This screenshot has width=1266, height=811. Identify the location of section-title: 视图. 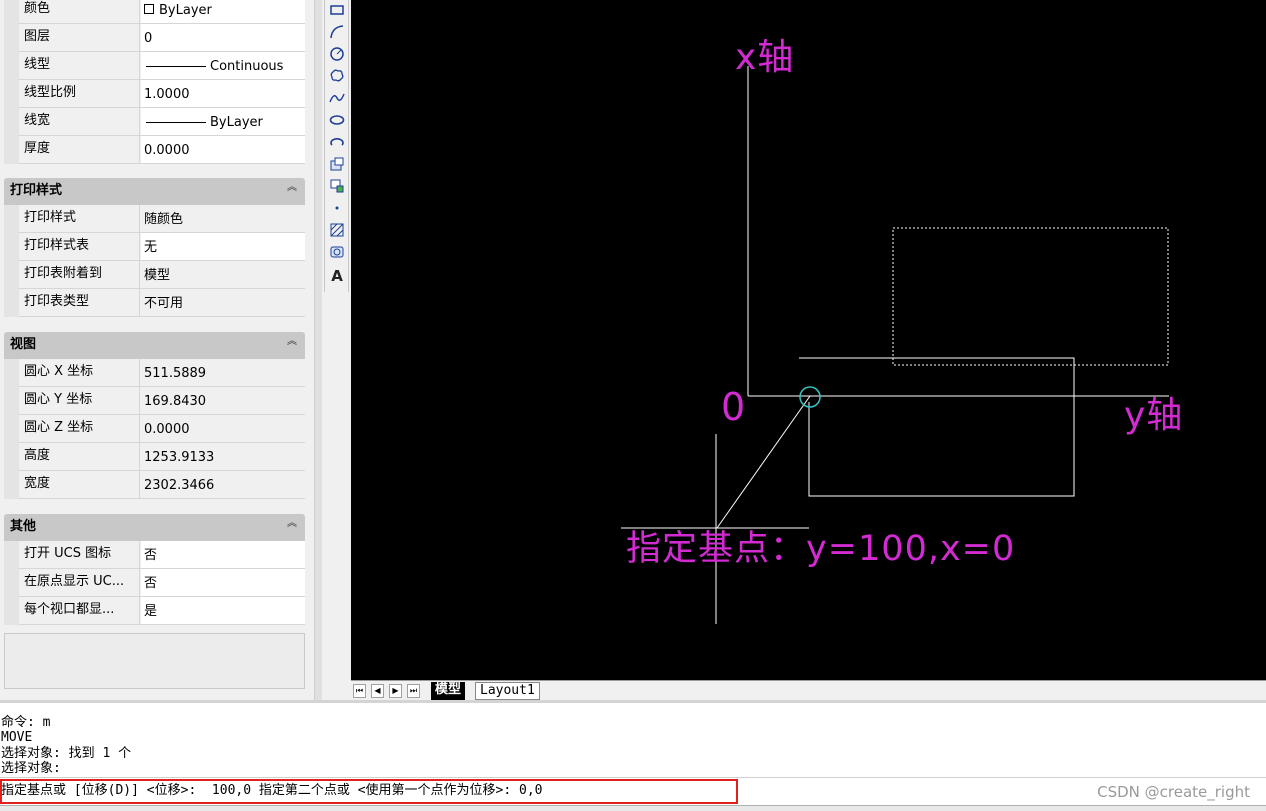
(23, 344).